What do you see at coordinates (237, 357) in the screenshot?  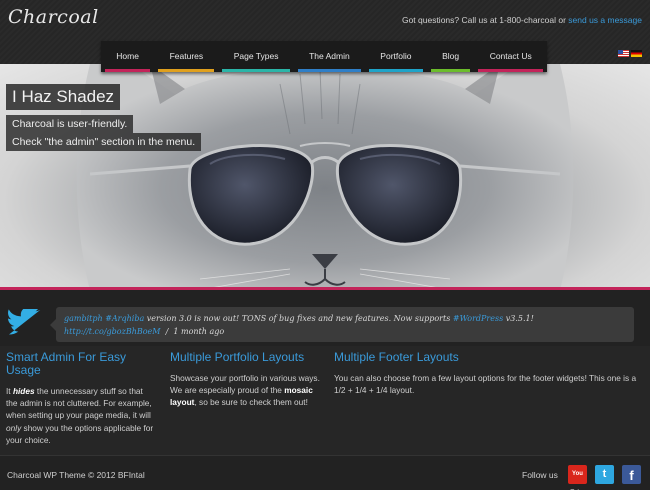 I see `column-title: Multiple Portfolio Layouts` at bounding box center [237, 357].